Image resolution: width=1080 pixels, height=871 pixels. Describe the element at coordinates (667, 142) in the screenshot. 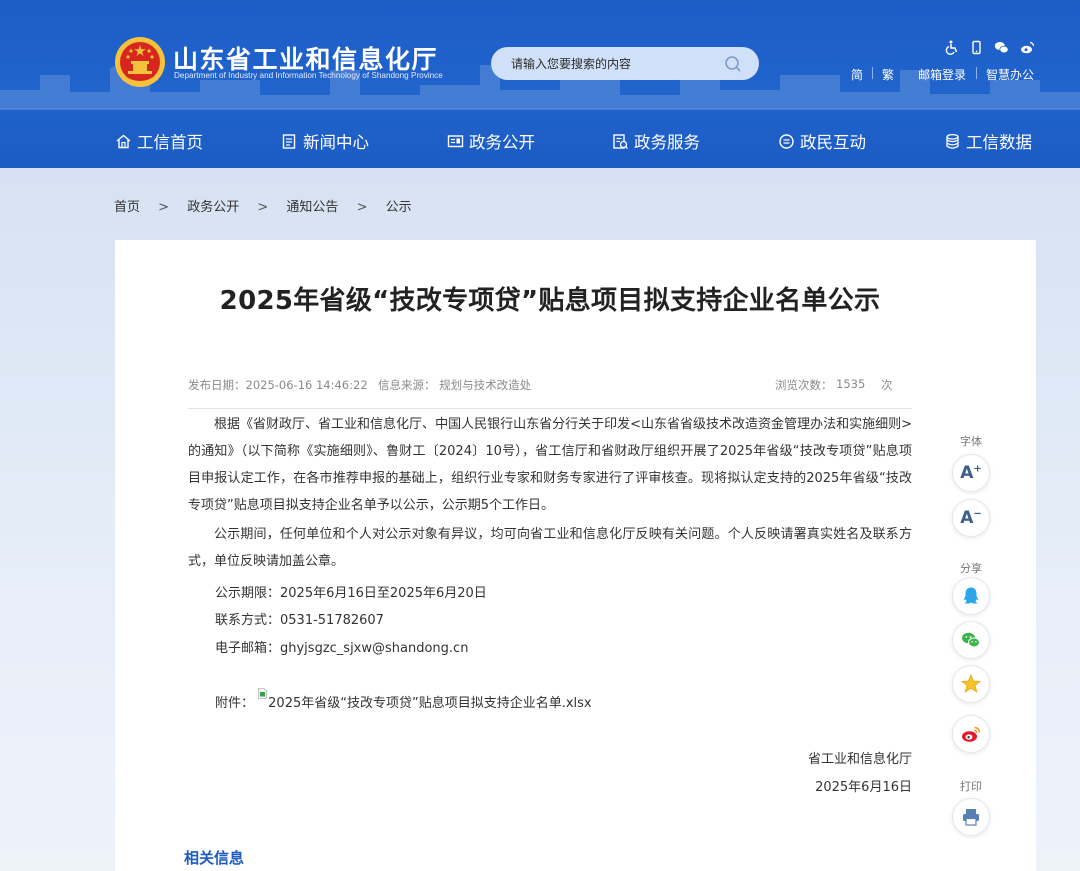

I see `nav-label: 政务服务` at that location.